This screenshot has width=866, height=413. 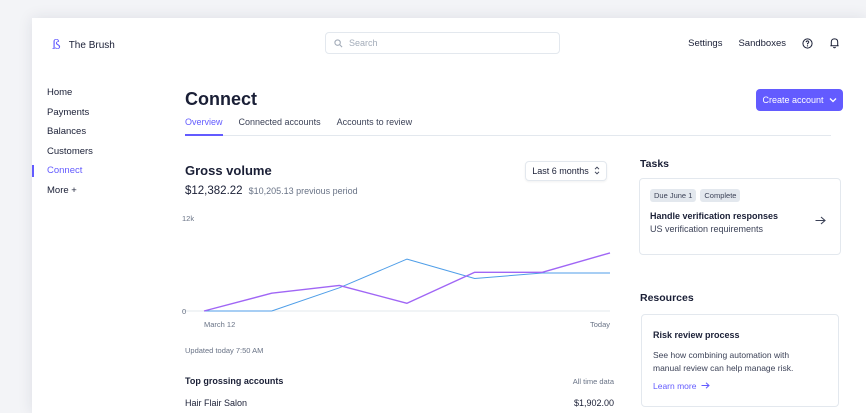 What do you see at coordinates (221, 99) in the screenshot?
I see `page-title: Connect` at bounding box center [221, 99].